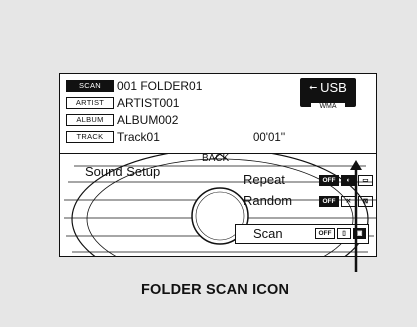 Image resolution: width=417 pixels, height=327 pixels. Describe the element at coordinates (365, 180) in the screenshot. I see `repeat-folder-icon: ▭` at that location.